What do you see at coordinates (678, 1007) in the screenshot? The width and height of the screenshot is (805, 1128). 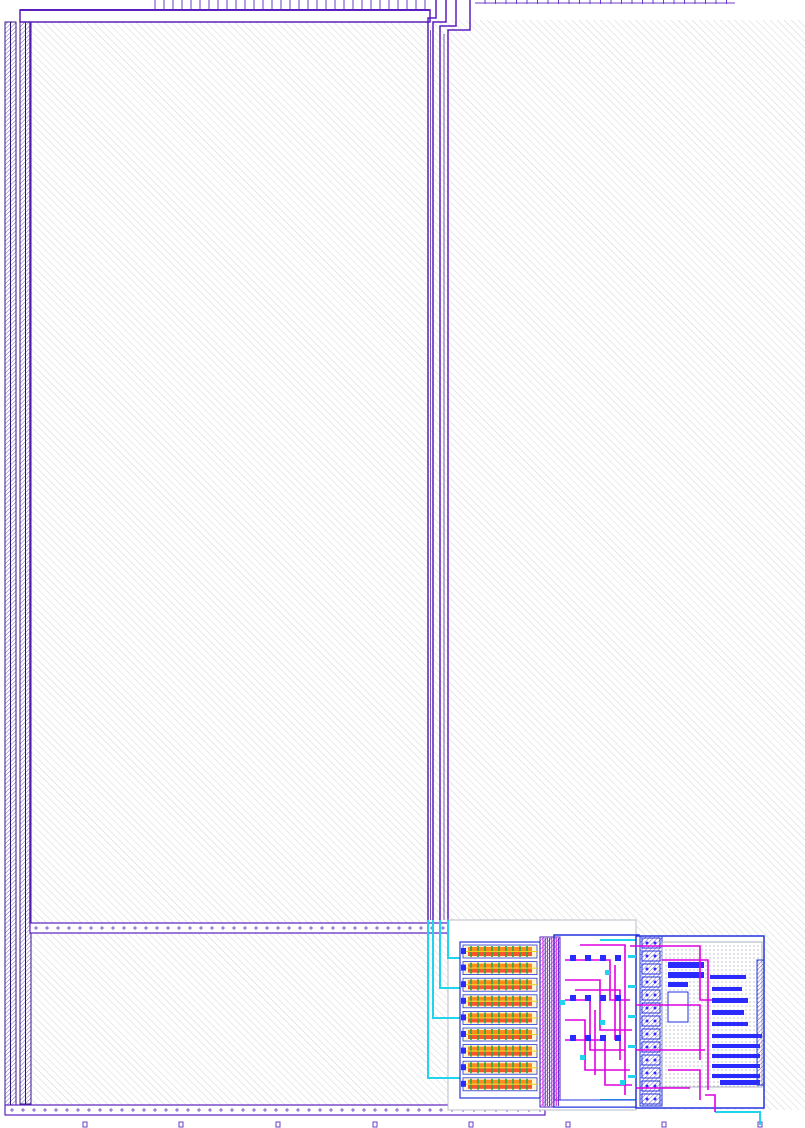 I see `cell-box` at bounding box center [678, 1007].